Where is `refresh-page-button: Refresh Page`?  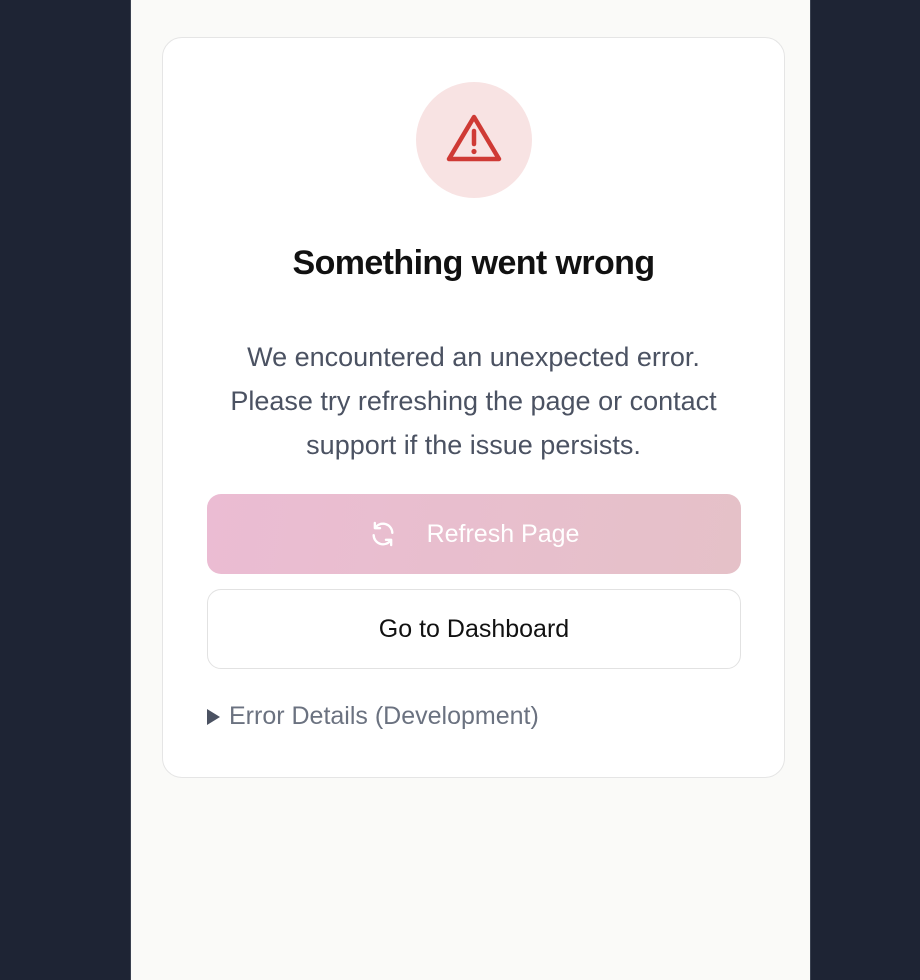 refresh-page-button: Refresh Page is located at coordinates (474, 534).